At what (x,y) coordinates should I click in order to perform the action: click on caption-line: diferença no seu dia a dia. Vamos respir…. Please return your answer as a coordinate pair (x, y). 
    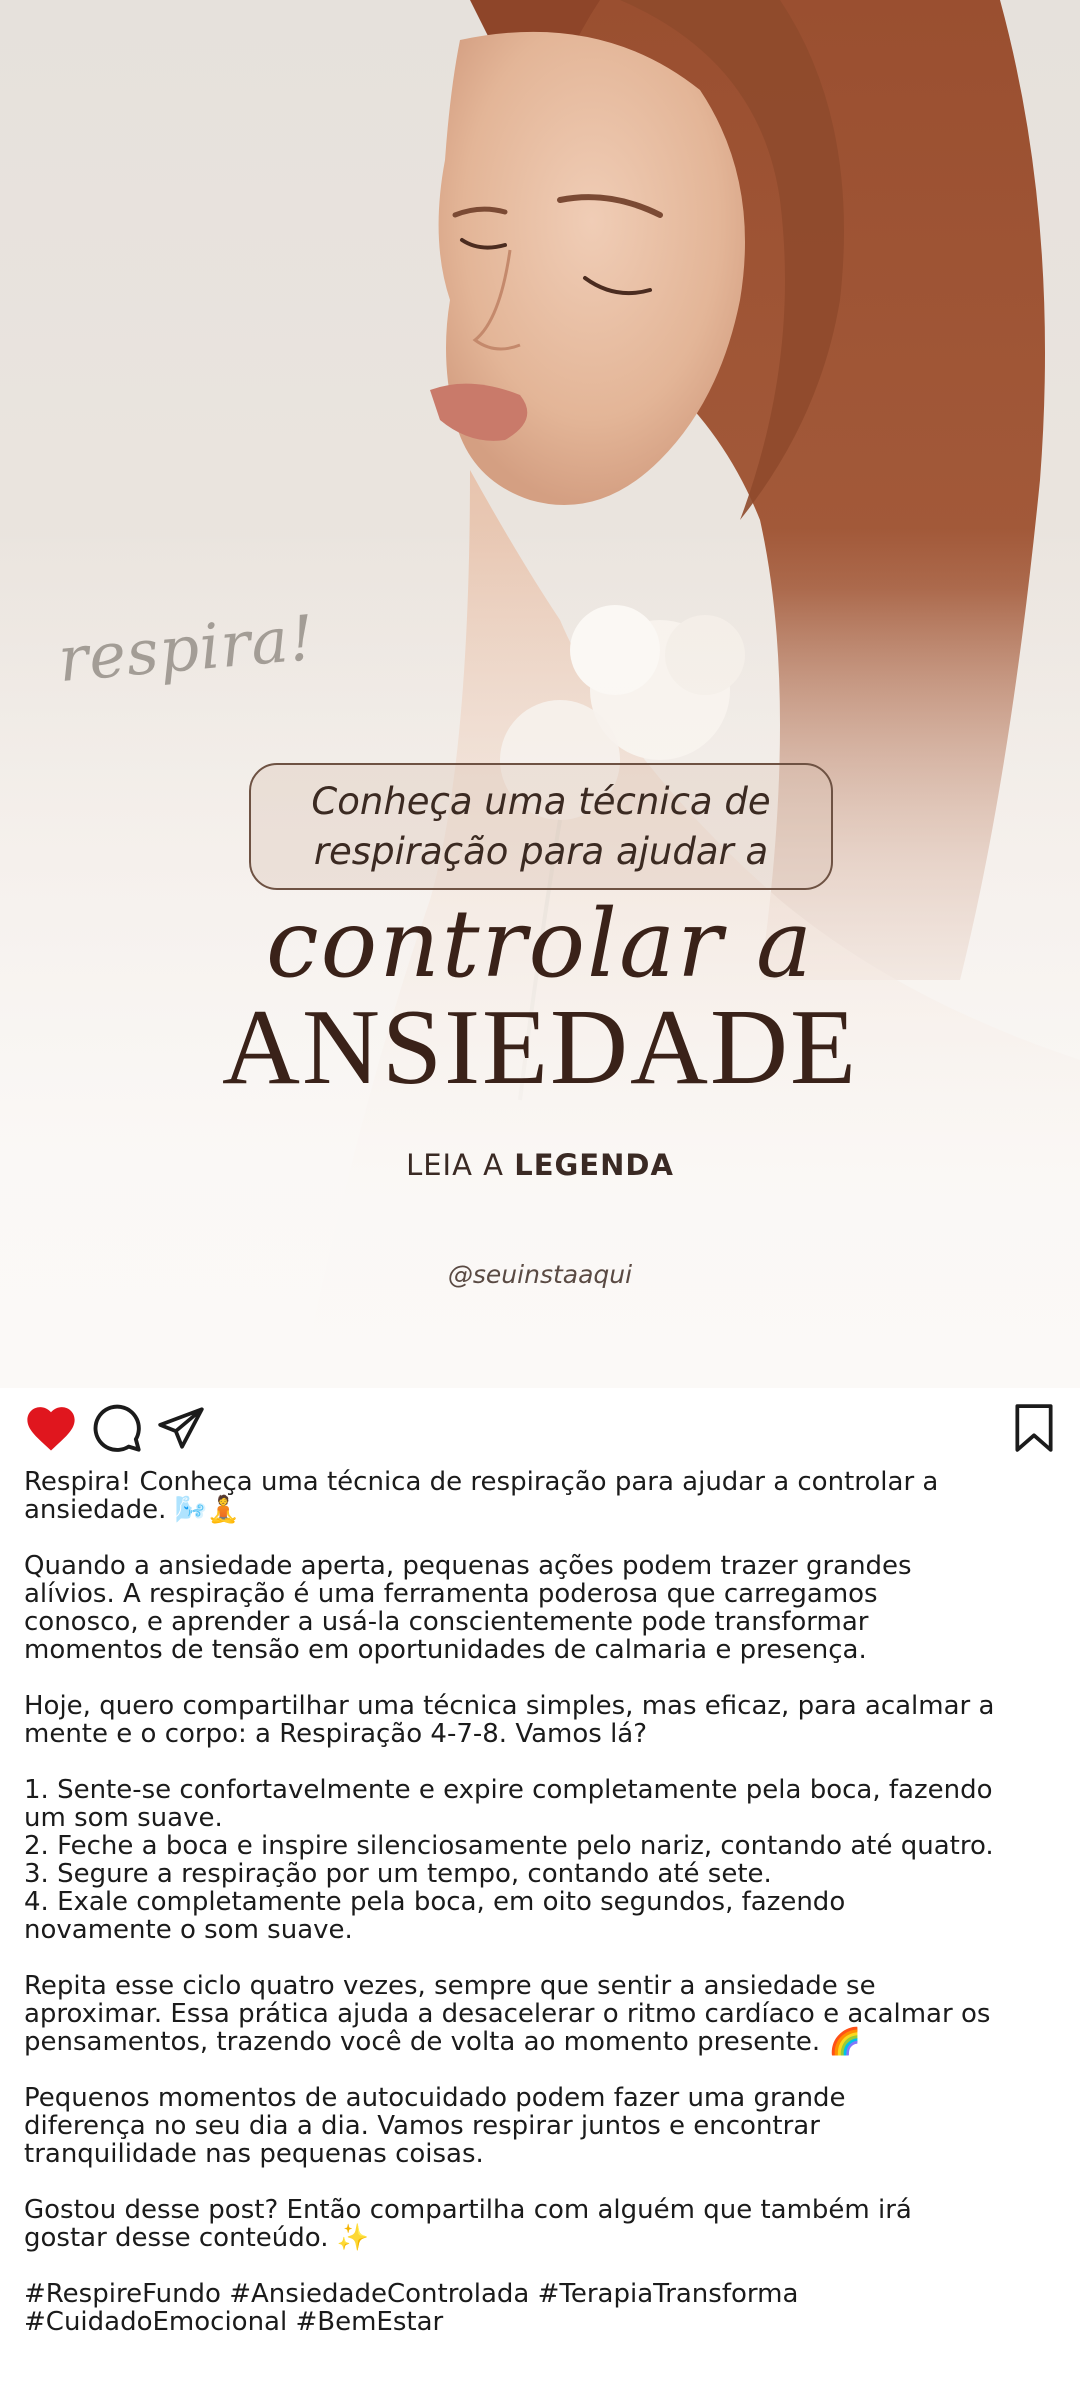
    Looking at the image, I should click on (422, 2126).